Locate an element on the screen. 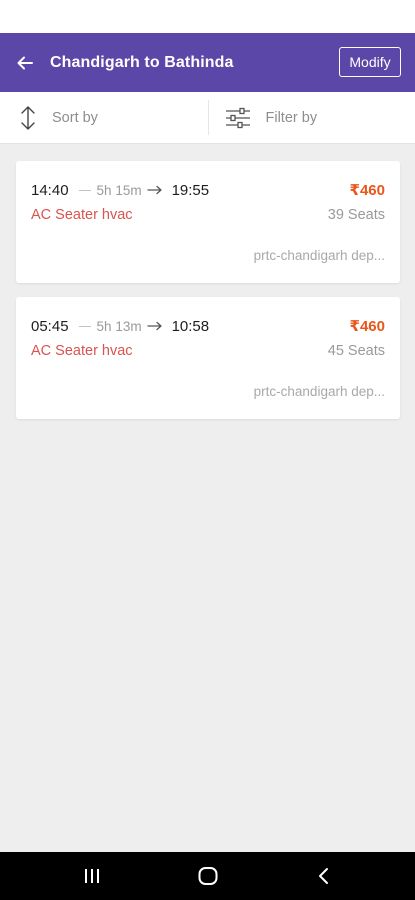  seats-available: 45 Seats is located at coordinates (356, 351).